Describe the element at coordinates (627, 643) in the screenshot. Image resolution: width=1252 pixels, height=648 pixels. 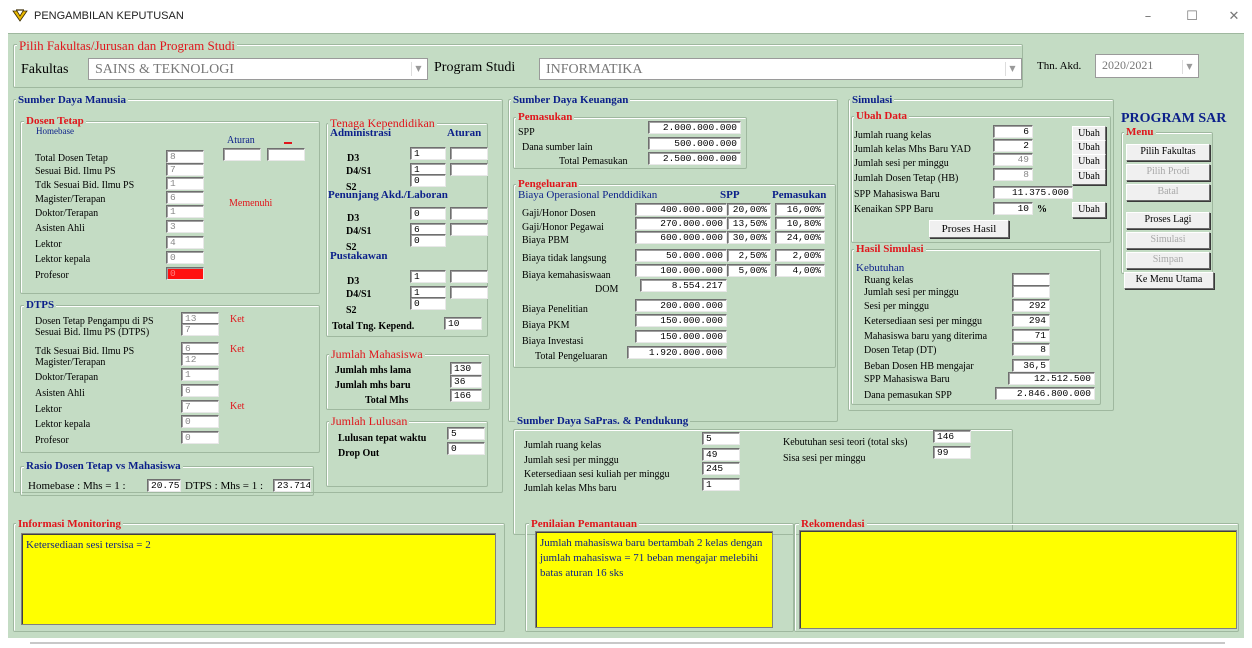
I see `scrollbar` at that location.